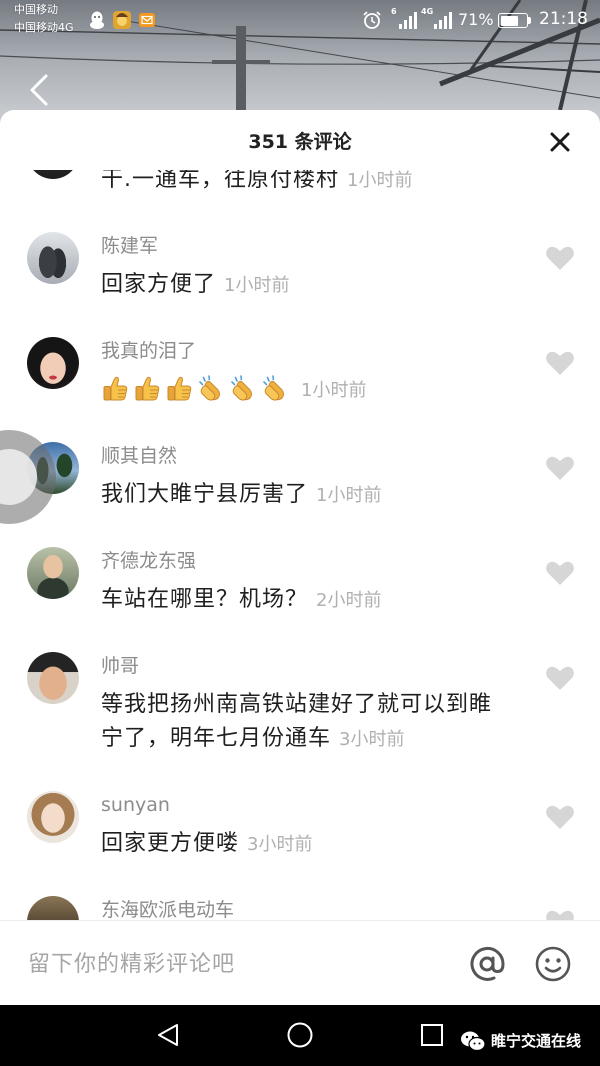 The image size is (600, 1066). What do you see at coordinates (159, 284) in the screenshot?
I see `comment-content: 回家方便了` at bounding box center [159, 284].